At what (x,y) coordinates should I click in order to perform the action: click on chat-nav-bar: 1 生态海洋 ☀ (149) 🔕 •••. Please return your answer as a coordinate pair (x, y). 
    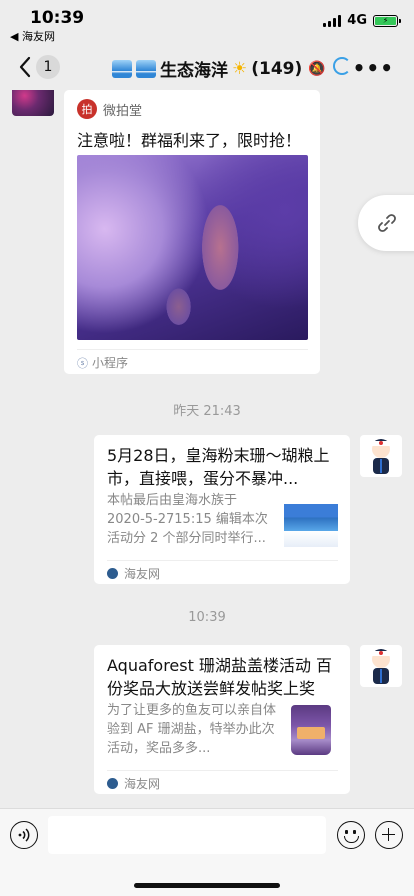
    Looking at the image, I should click on (207, 67).